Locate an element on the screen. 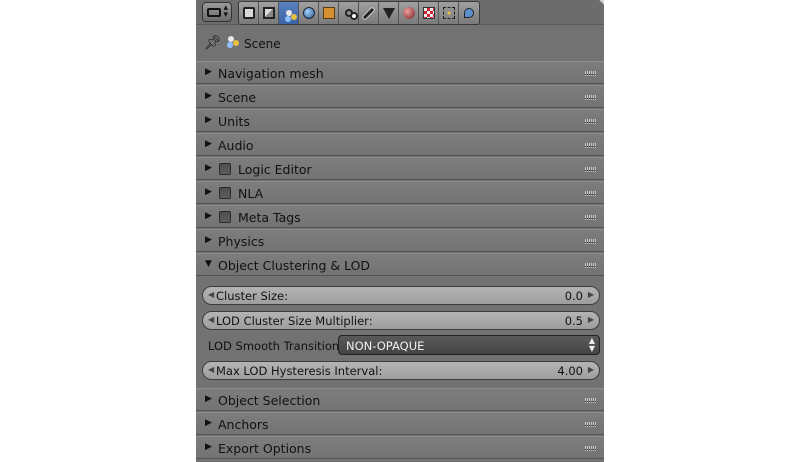  tab-object is located at coordinates (329, 13).